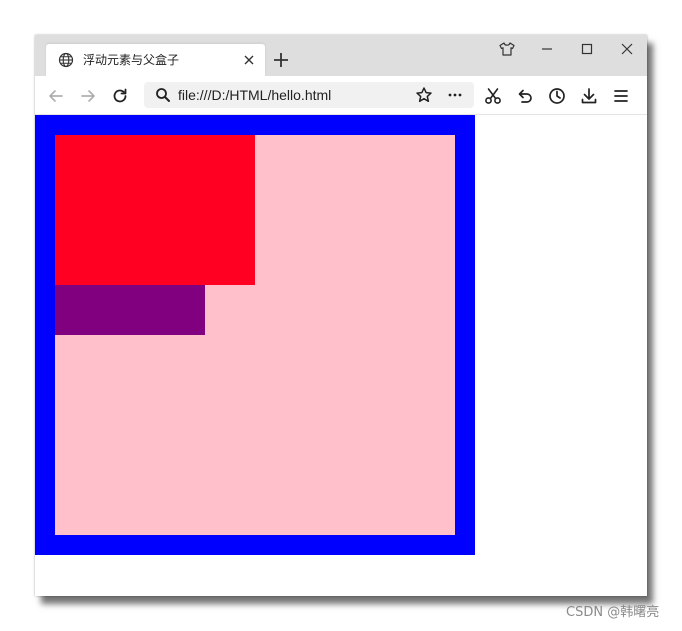 This screenshot has height=631, width=682. Describe the element at coordinates (155, 210) in the screenshot. I see `floating-box-red` at that location.